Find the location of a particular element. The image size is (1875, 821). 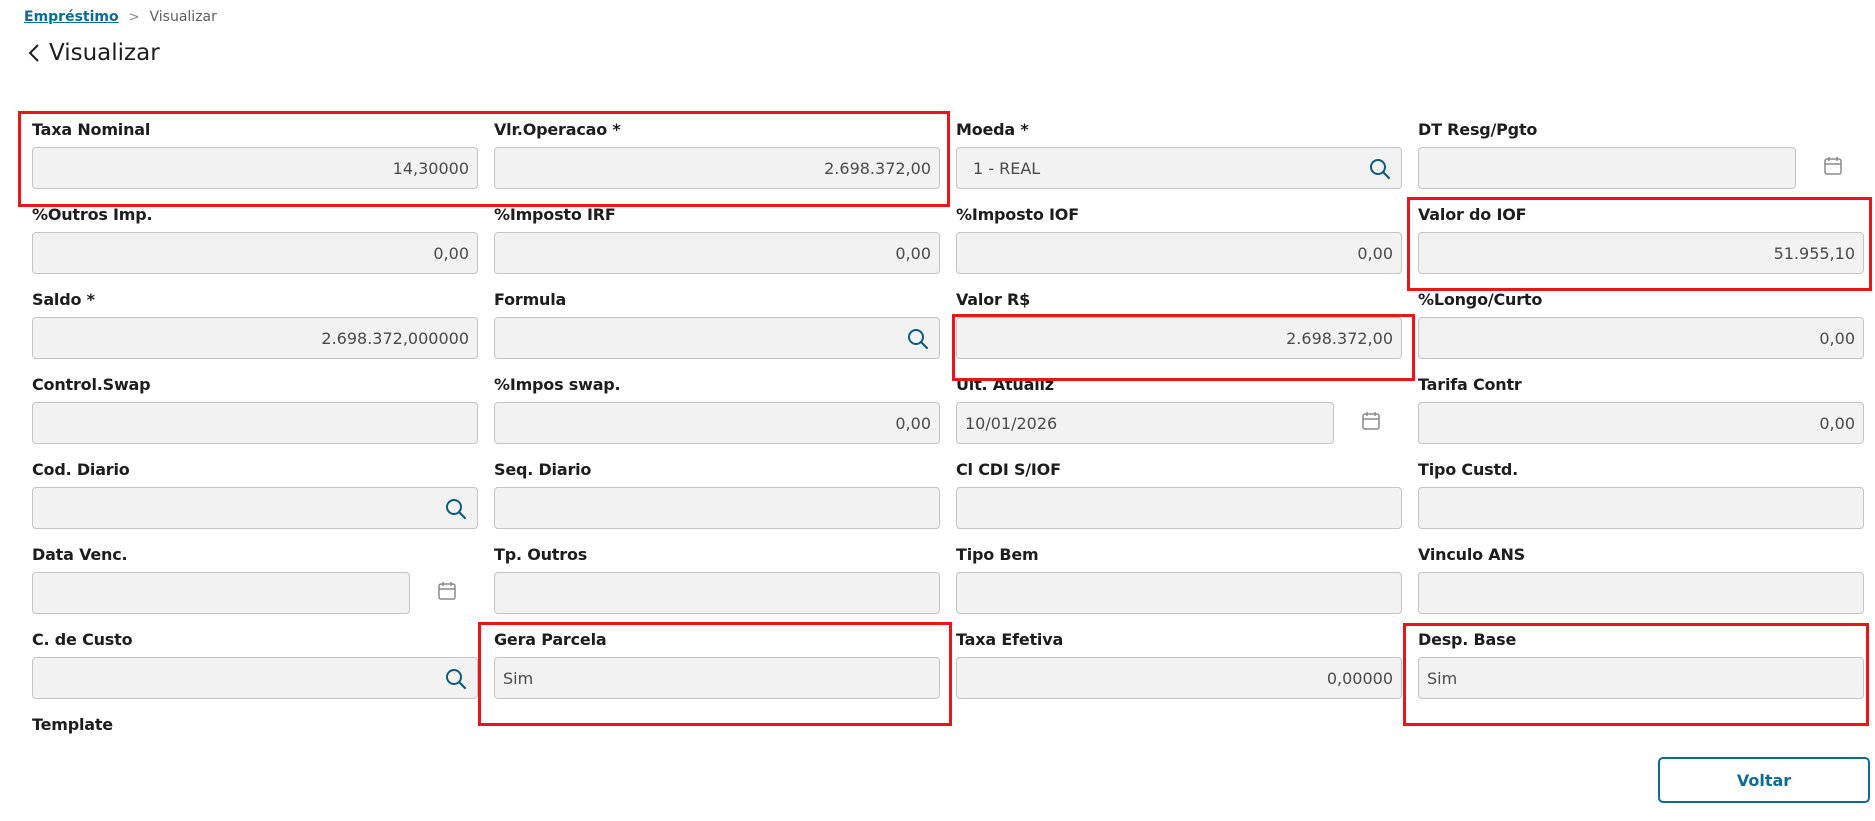

label-valor-iof: Valor do IOF is located at coordinates (1472, 214).